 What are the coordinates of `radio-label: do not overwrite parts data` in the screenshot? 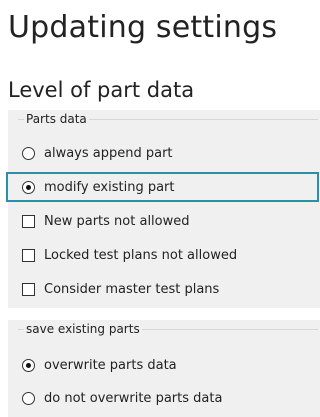 It's located at (133, 398).